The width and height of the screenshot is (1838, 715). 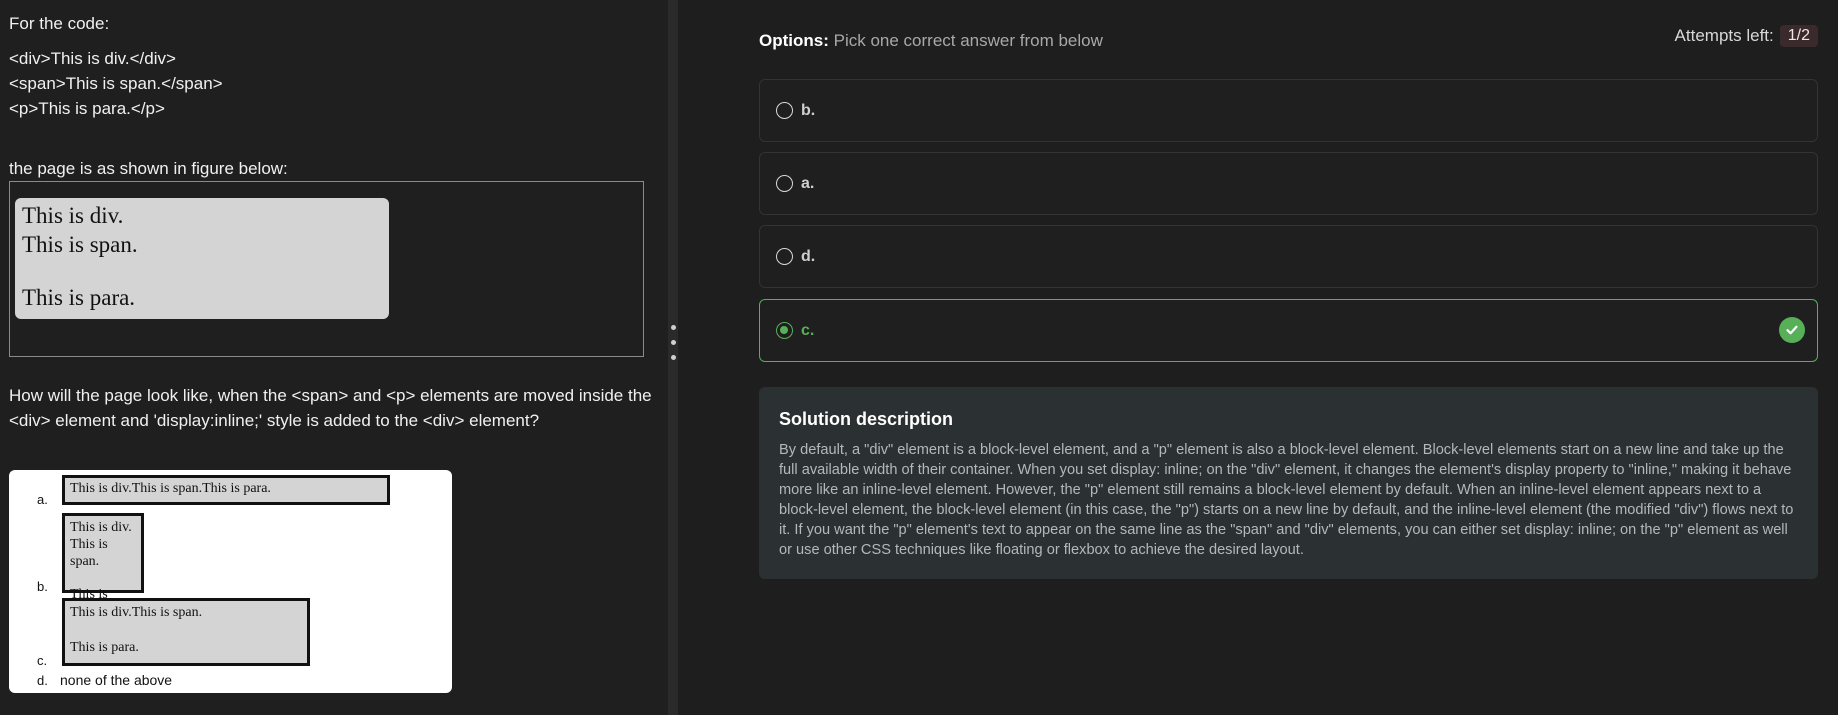 I want to click on figure-rendered-page: This is div. This is span. This is para., so click(x=202, y=258).